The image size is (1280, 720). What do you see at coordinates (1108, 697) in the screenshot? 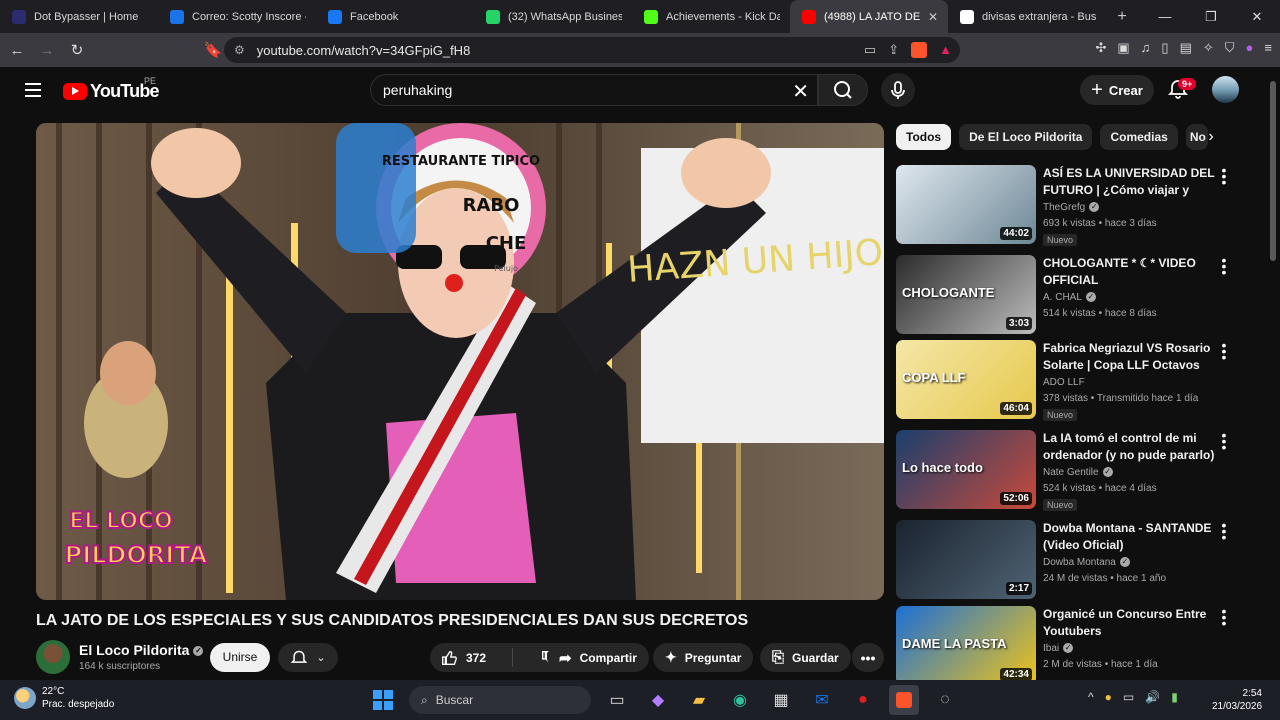
I see `mic-tray-icon: ●` at bounding box center [1108, 697].